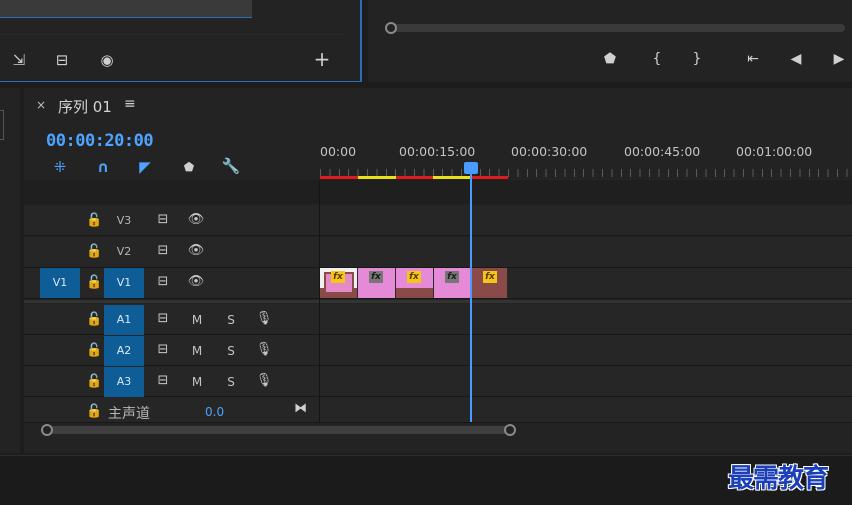  What do you see at coordinates (657, 59) in the screenshot?
I see `mark-in-icon: {` at bounding box center [657, 59].